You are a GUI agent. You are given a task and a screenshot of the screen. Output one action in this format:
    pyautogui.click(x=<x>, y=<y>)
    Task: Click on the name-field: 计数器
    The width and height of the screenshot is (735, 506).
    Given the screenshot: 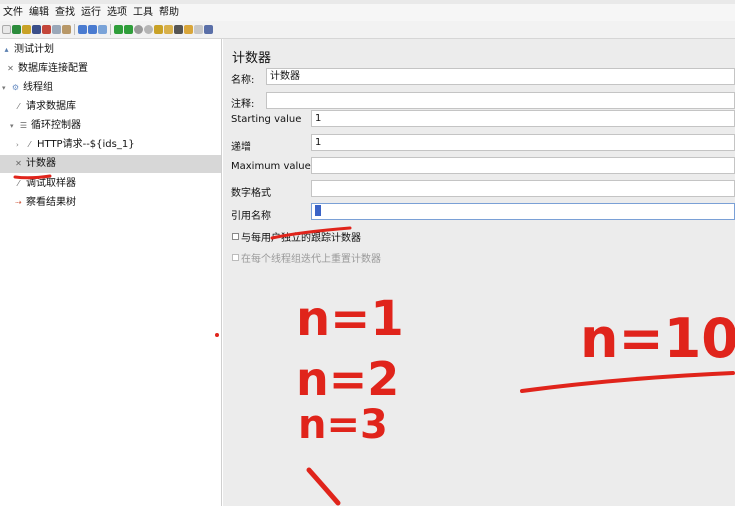 What is the action you would take?
    pyautogui.click(x=500, y=76)
    